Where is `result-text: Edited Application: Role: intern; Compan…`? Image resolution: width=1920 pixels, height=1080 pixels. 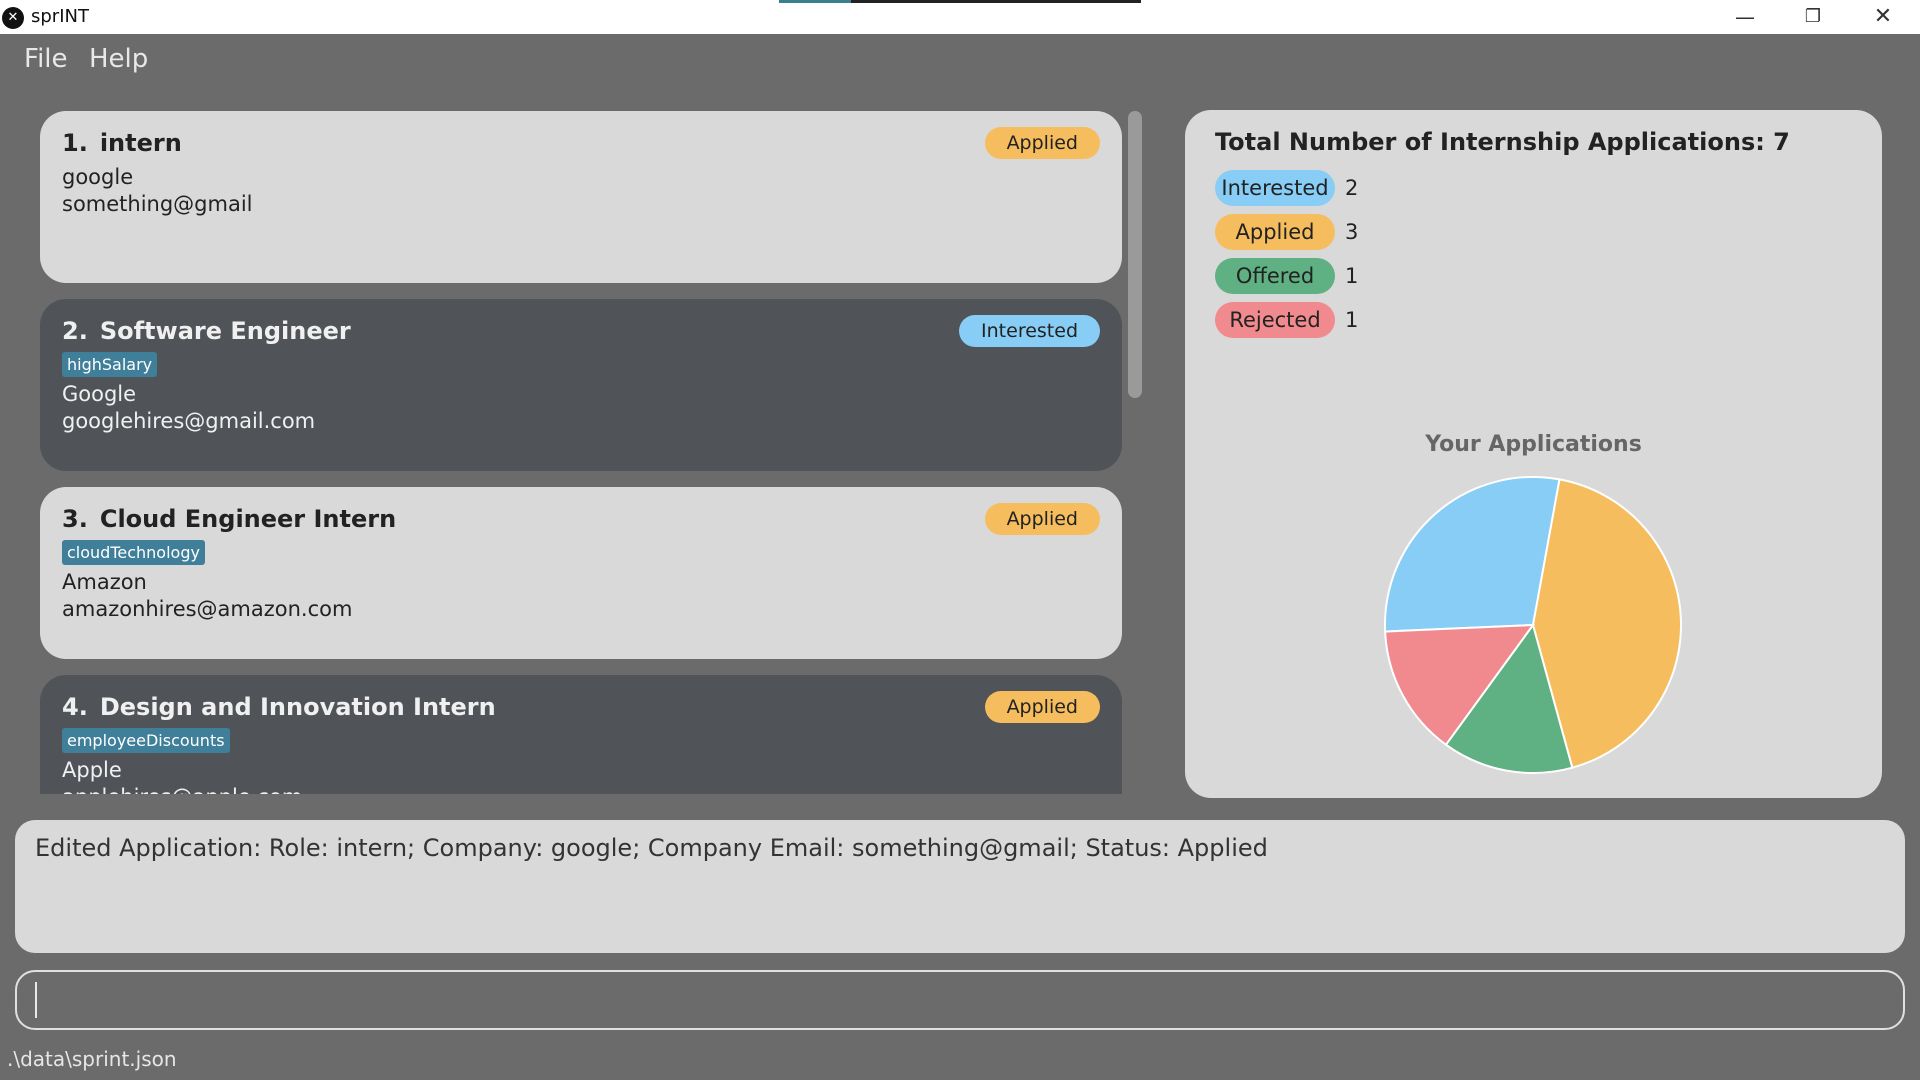 result-text: Edited Application: Role: intern; Compan… is located at coordinates (651, 848).